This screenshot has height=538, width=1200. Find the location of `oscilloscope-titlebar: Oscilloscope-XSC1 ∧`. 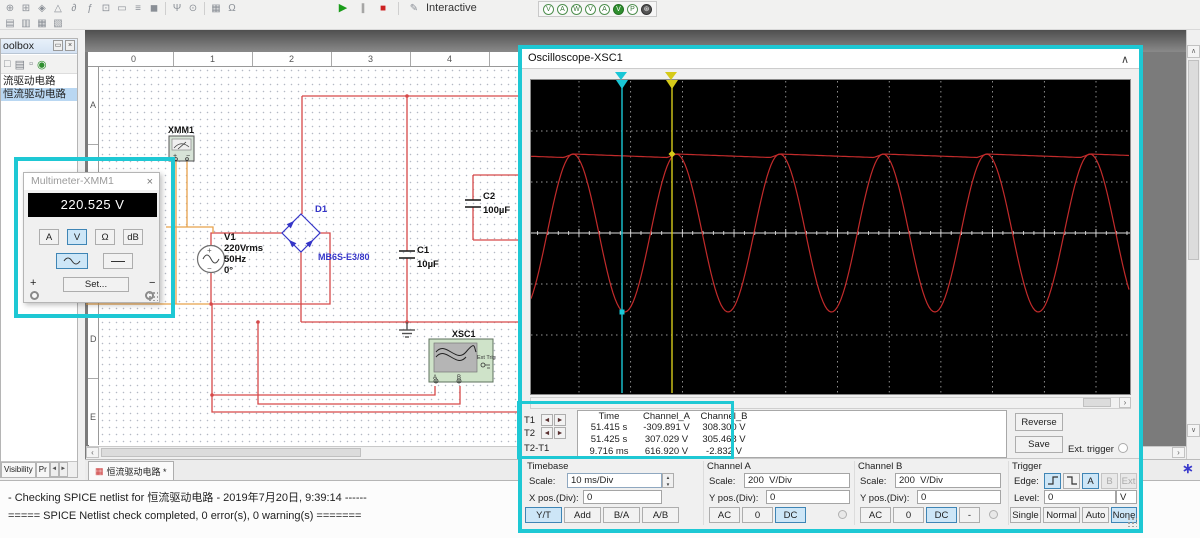

oscilloscope-titlebar: Oscilloscope-XSC1 ∧ is located at coordinates (830, 59).